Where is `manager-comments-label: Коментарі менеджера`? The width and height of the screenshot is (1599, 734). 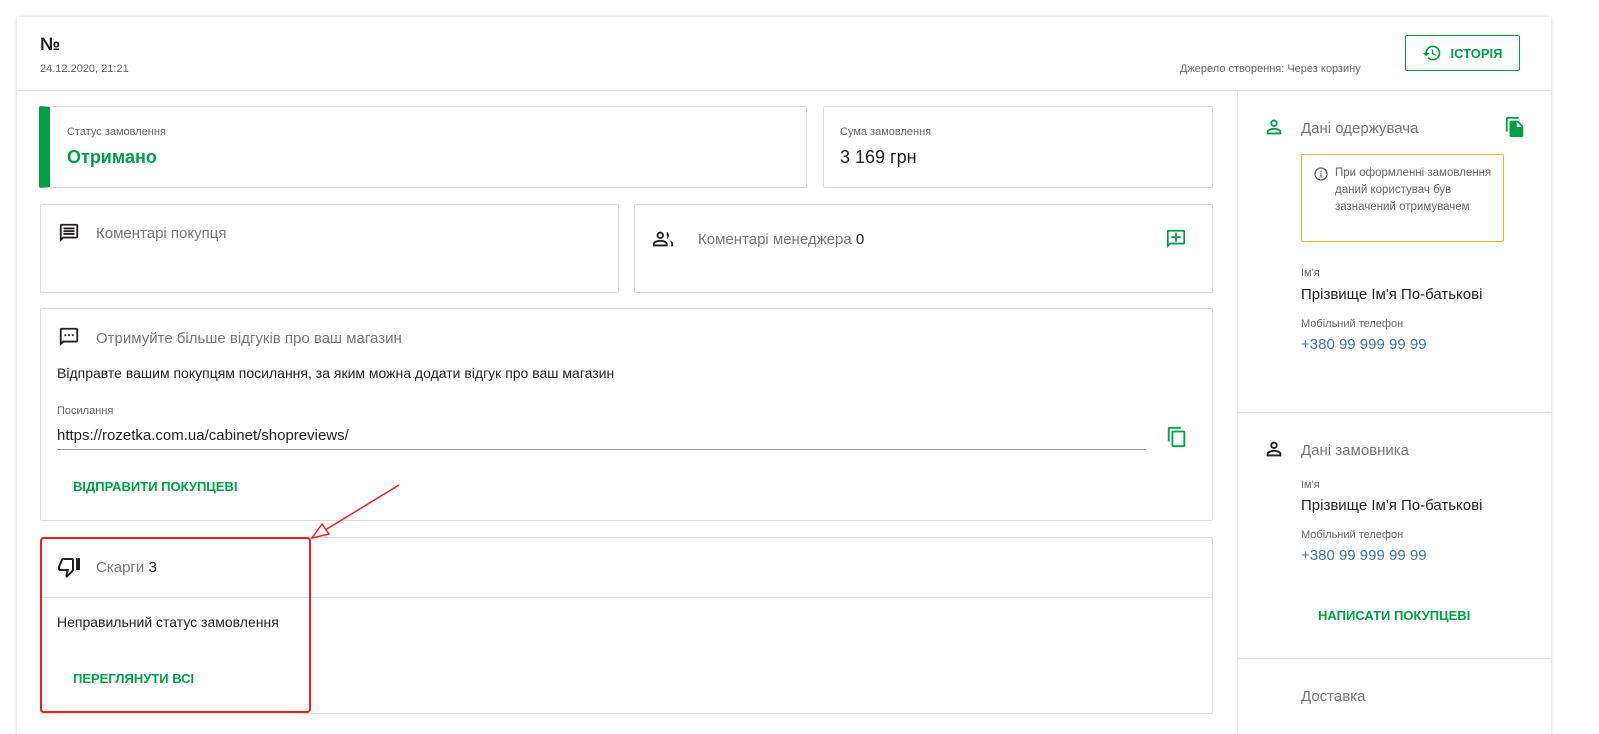 manager-comments-label: Коментарі менеджера is located at coordinates (775, 239).